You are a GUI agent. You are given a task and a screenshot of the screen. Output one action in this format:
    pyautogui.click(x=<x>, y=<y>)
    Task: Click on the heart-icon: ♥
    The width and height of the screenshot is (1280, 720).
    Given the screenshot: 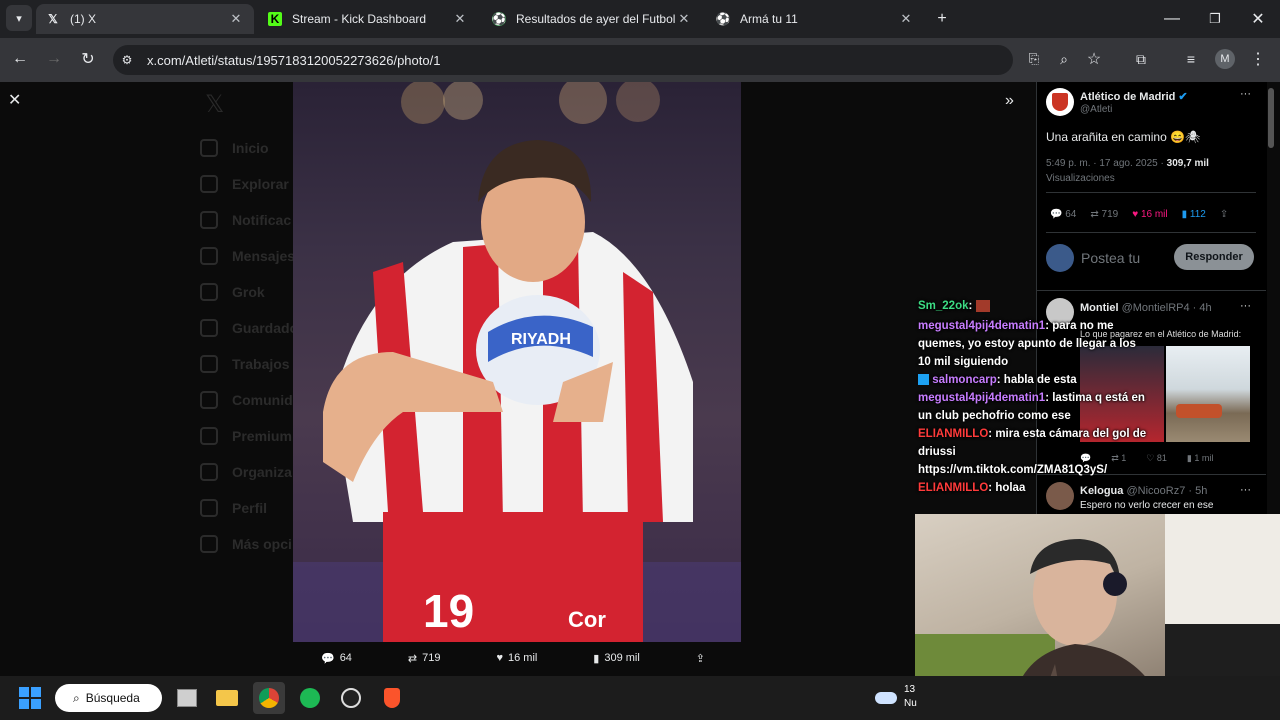 What is the action you would take?
    pyautogui.click(x=1135, y=214)
    